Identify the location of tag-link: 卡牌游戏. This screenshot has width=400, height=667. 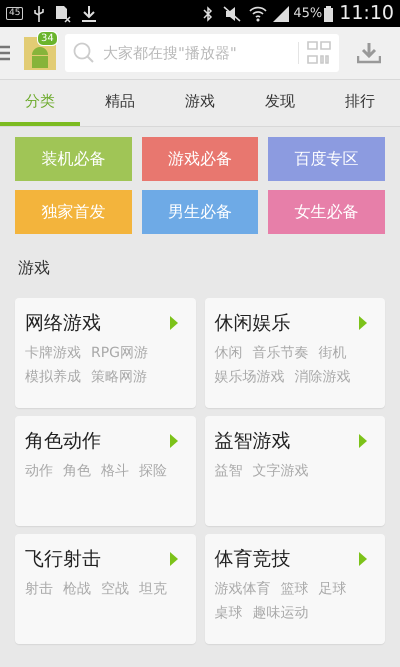
(53, 353).